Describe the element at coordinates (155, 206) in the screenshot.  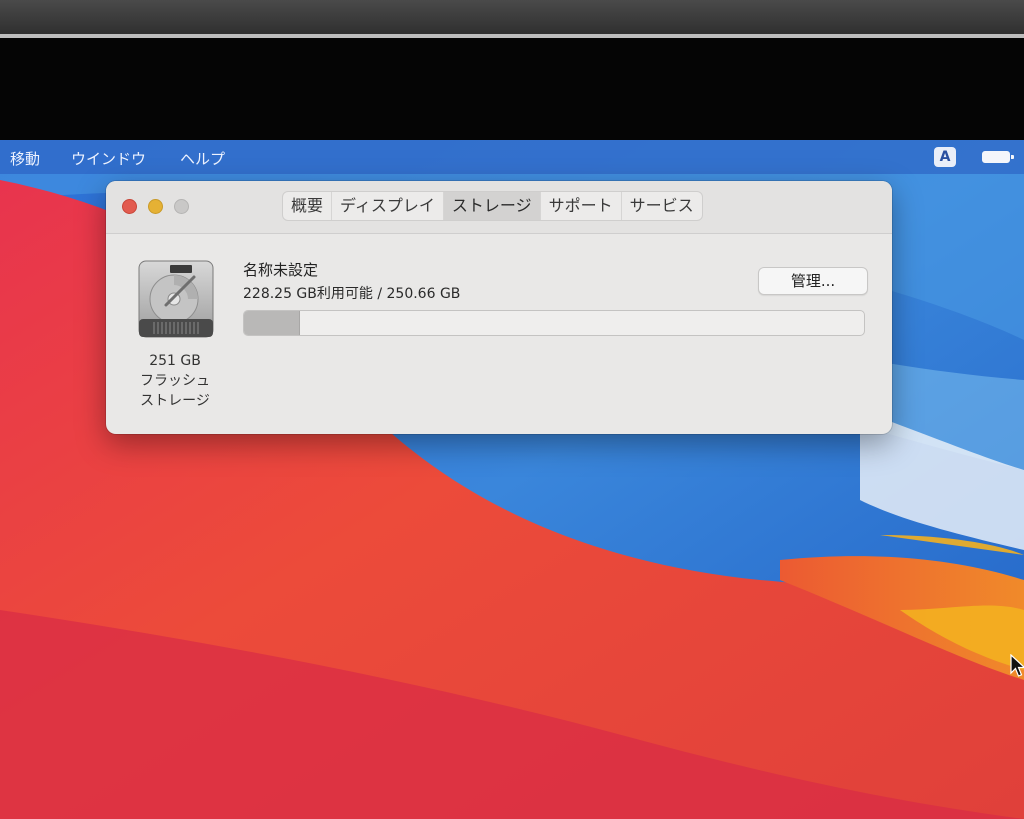
I see `minimize-button` at that location.